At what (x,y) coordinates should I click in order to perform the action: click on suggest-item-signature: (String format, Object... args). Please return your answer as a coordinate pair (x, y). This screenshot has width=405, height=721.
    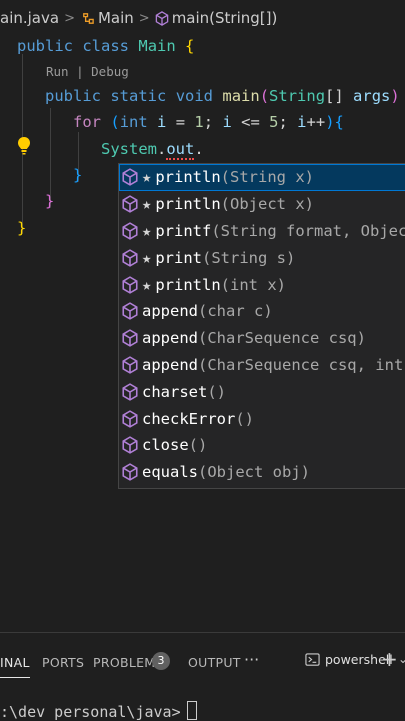
    Looking at the image, I should click on (308, 230).